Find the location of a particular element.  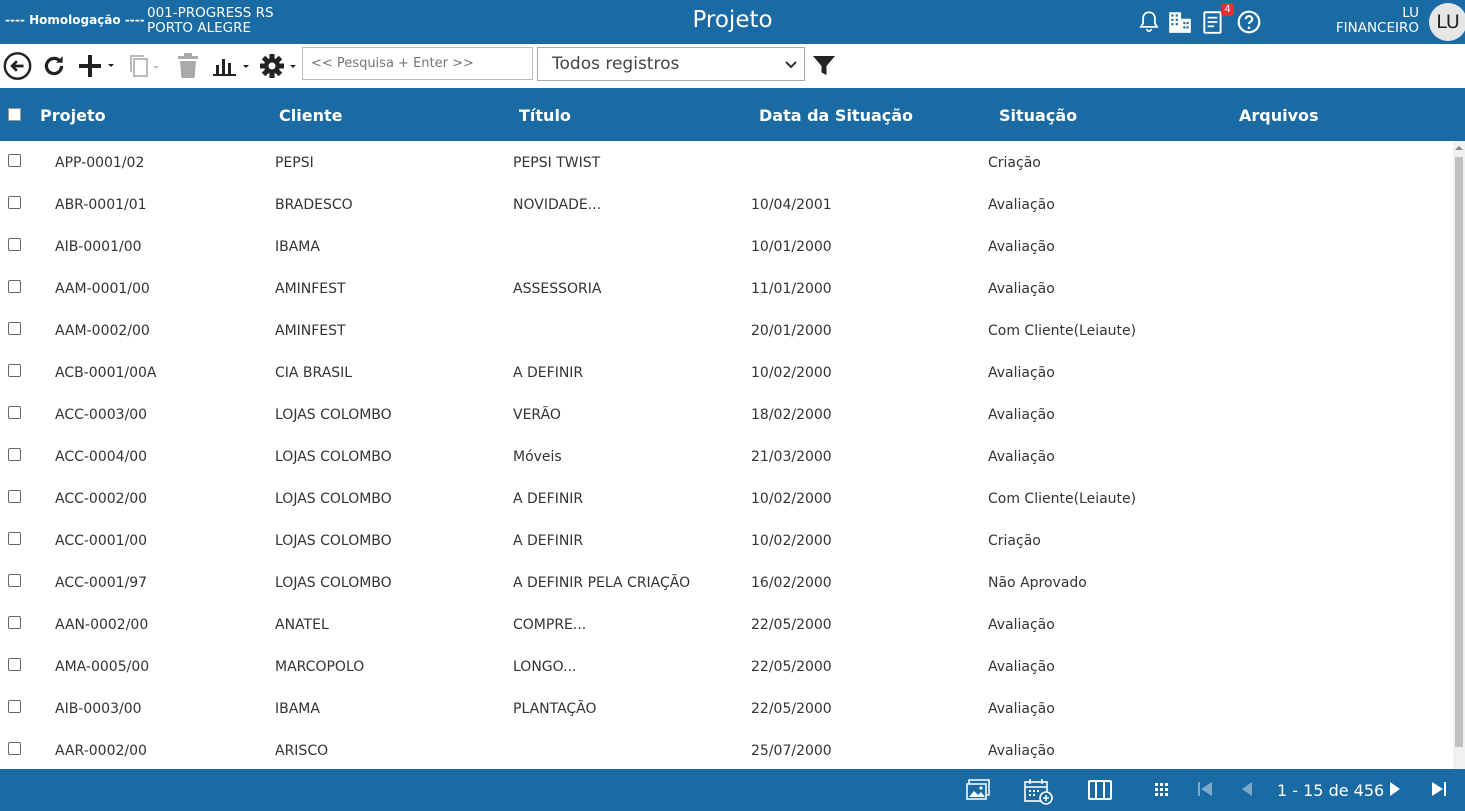

column-header-arquivos: Arquivos is located at coordinates (1279, 115).